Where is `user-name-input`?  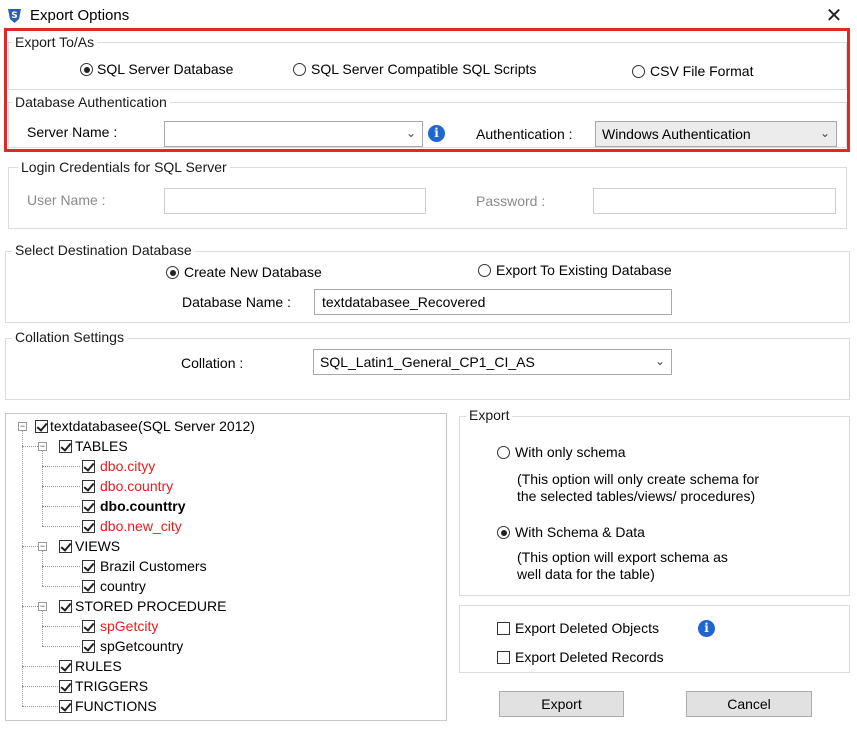 user-name-input is located at coordinates (295, 201).